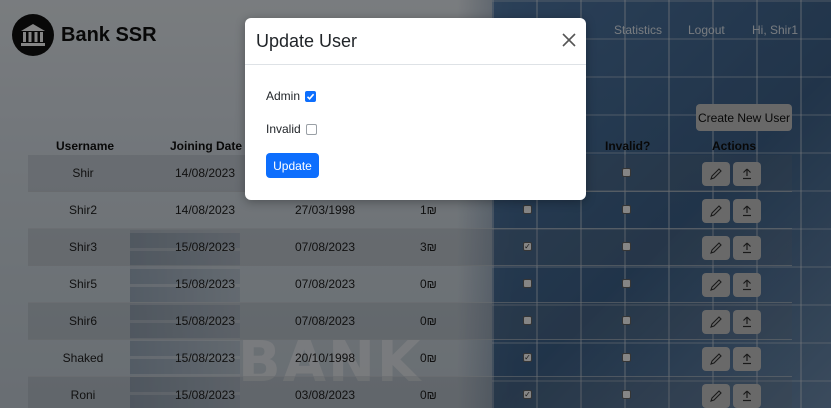 The image size is (831, 408). Describe the element at coordinates (283, 129) in the screenshot. I see `invalid-label: Invalid` at that location.